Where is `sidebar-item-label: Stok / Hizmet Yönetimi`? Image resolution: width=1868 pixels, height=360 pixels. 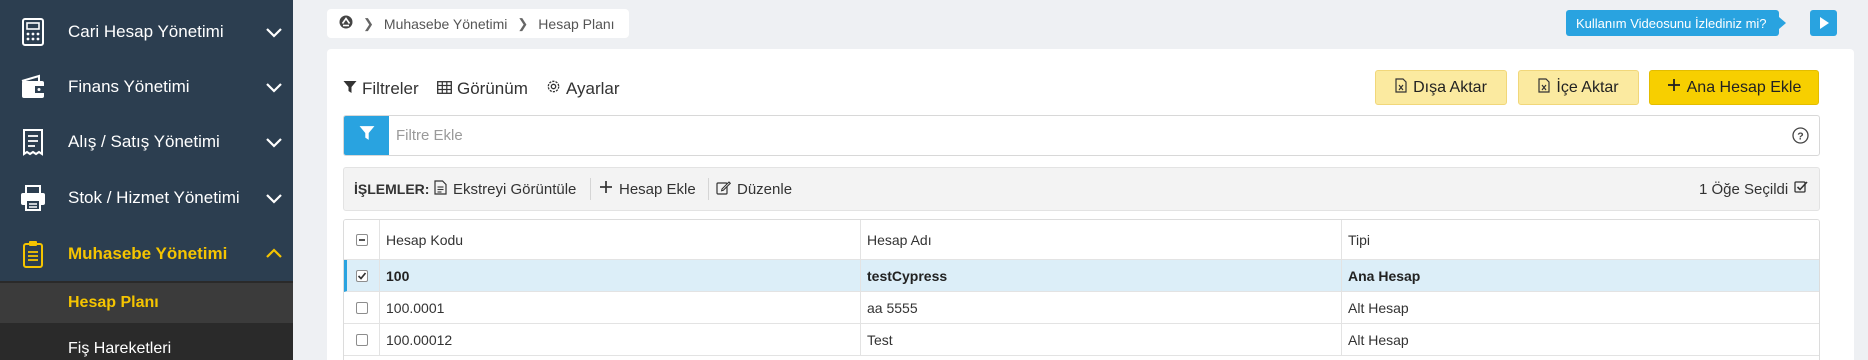 sidebar-item-label: Stok / Hizmet Yönetimi is located at coordinates (154, 197).